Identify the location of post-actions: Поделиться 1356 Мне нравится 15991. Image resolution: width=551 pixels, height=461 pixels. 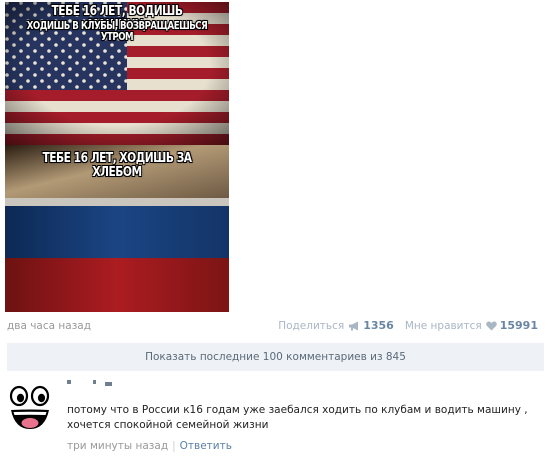
(408, 325).